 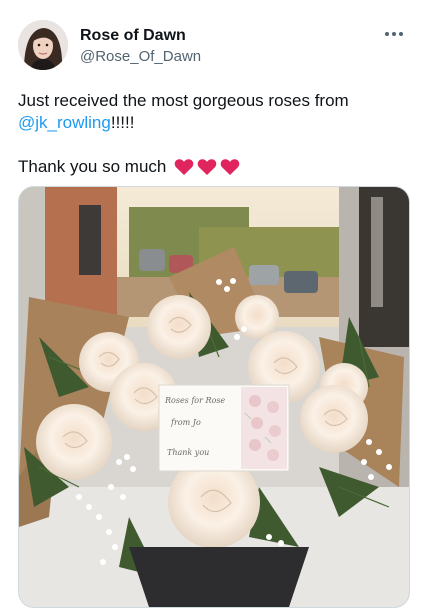 I want to click on mention-link: @jk_rowling, so click(x=64, y=122).